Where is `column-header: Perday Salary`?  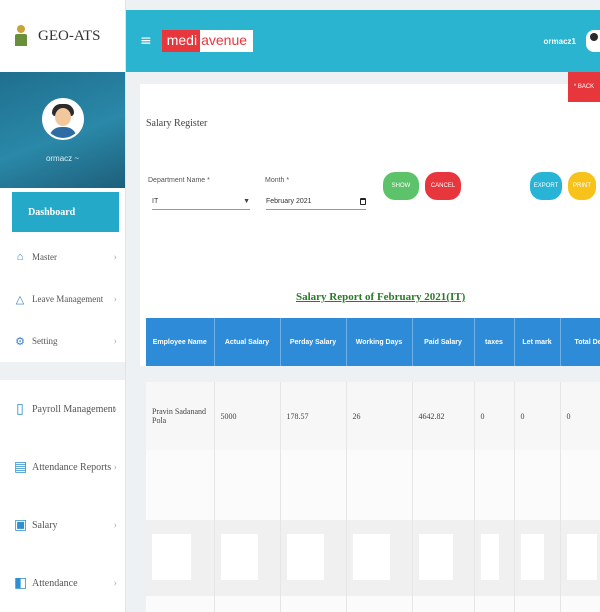 column-header: Perday Salary is located at coordinates (313, 342).